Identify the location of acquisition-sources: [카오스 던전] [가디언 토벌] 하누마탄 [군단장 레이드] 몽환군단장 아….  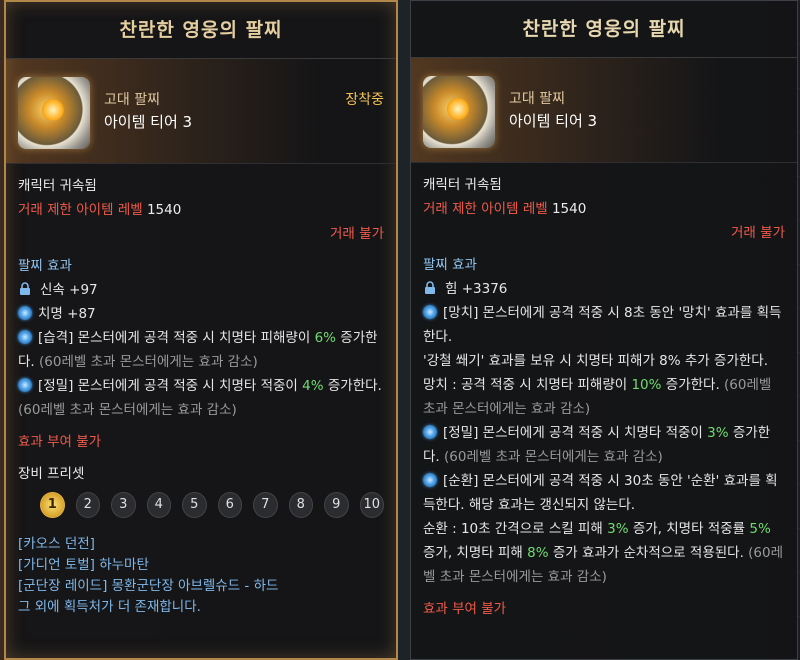
(201, 576).